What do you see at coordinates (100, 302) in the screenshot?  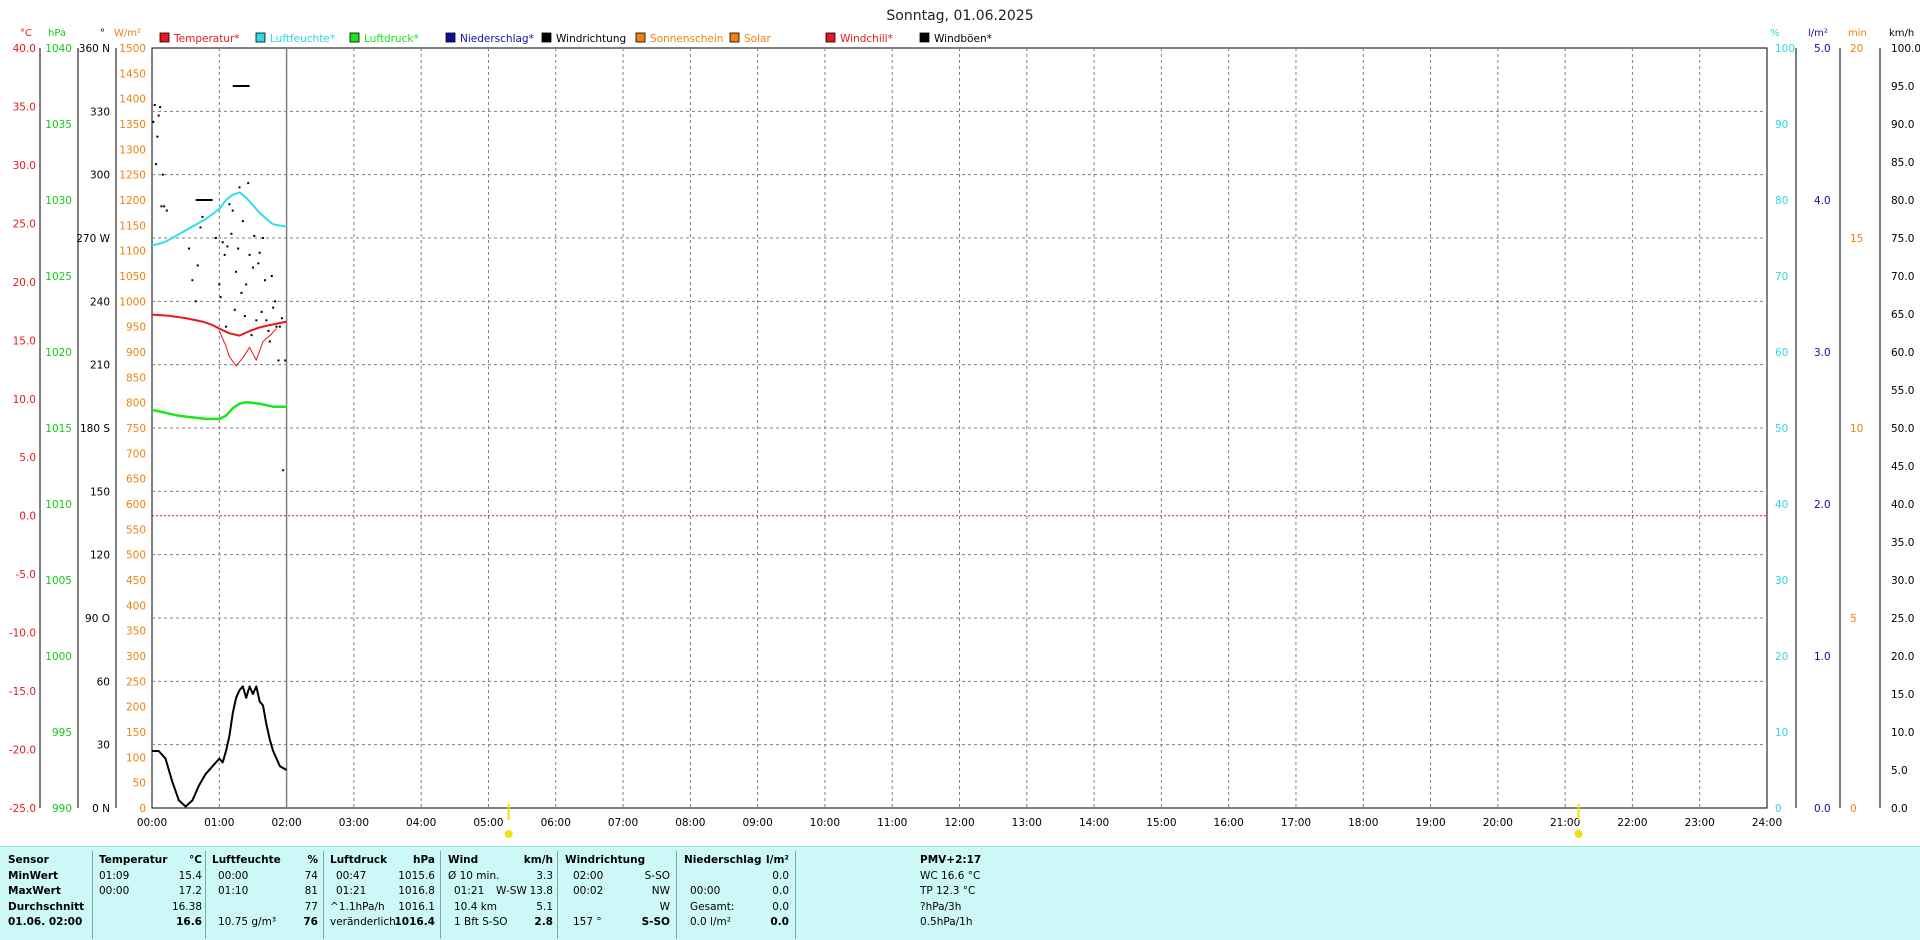 I see `direction-tick-label: 240` at bounding box center [100, 302].